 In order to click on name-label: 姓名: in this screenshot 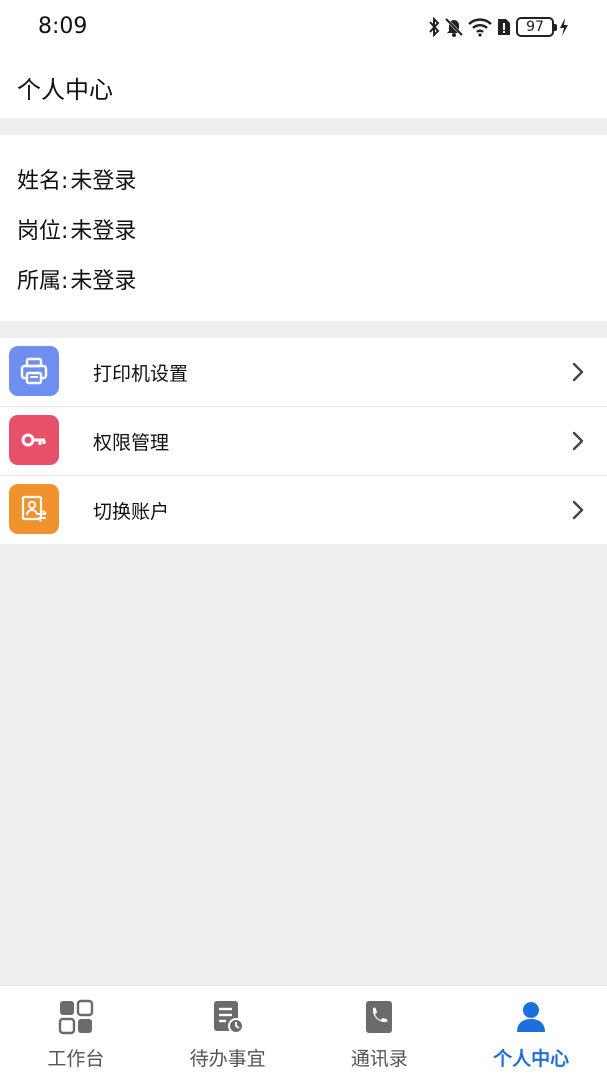, I will do `click(43, 181)`.